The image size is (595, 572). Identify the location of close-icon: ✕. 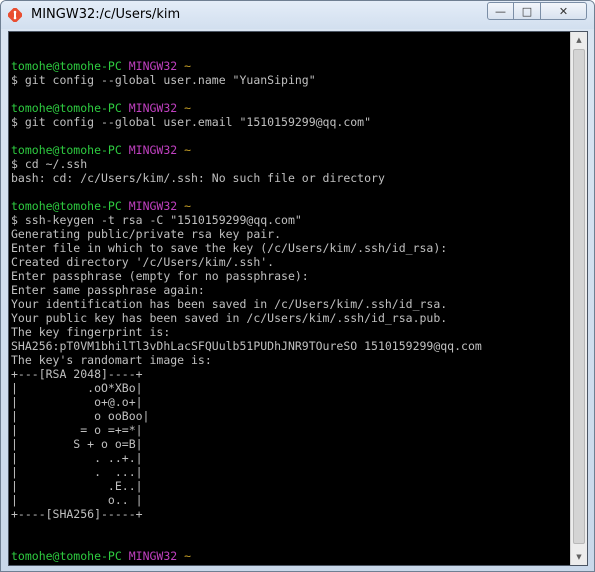
(563, 11).